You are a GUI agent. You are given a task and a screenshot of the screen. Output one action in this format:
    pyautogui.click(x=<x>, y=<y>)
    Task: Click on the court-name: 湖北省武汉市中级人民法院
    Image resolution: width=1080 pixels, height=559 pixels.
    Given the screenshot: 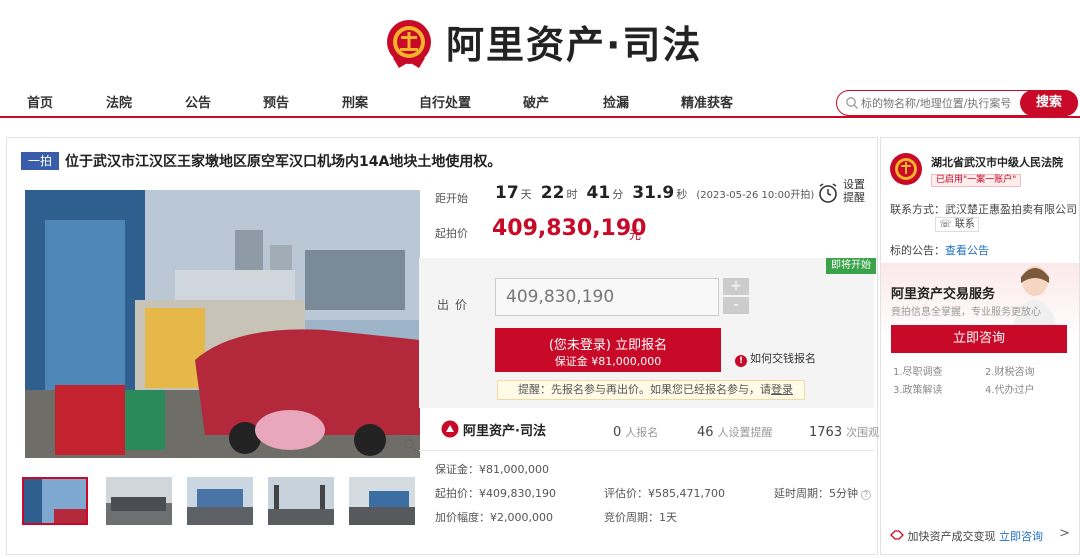 What is the action you would take?
    pyautogui.click(x=997, y=162)
    